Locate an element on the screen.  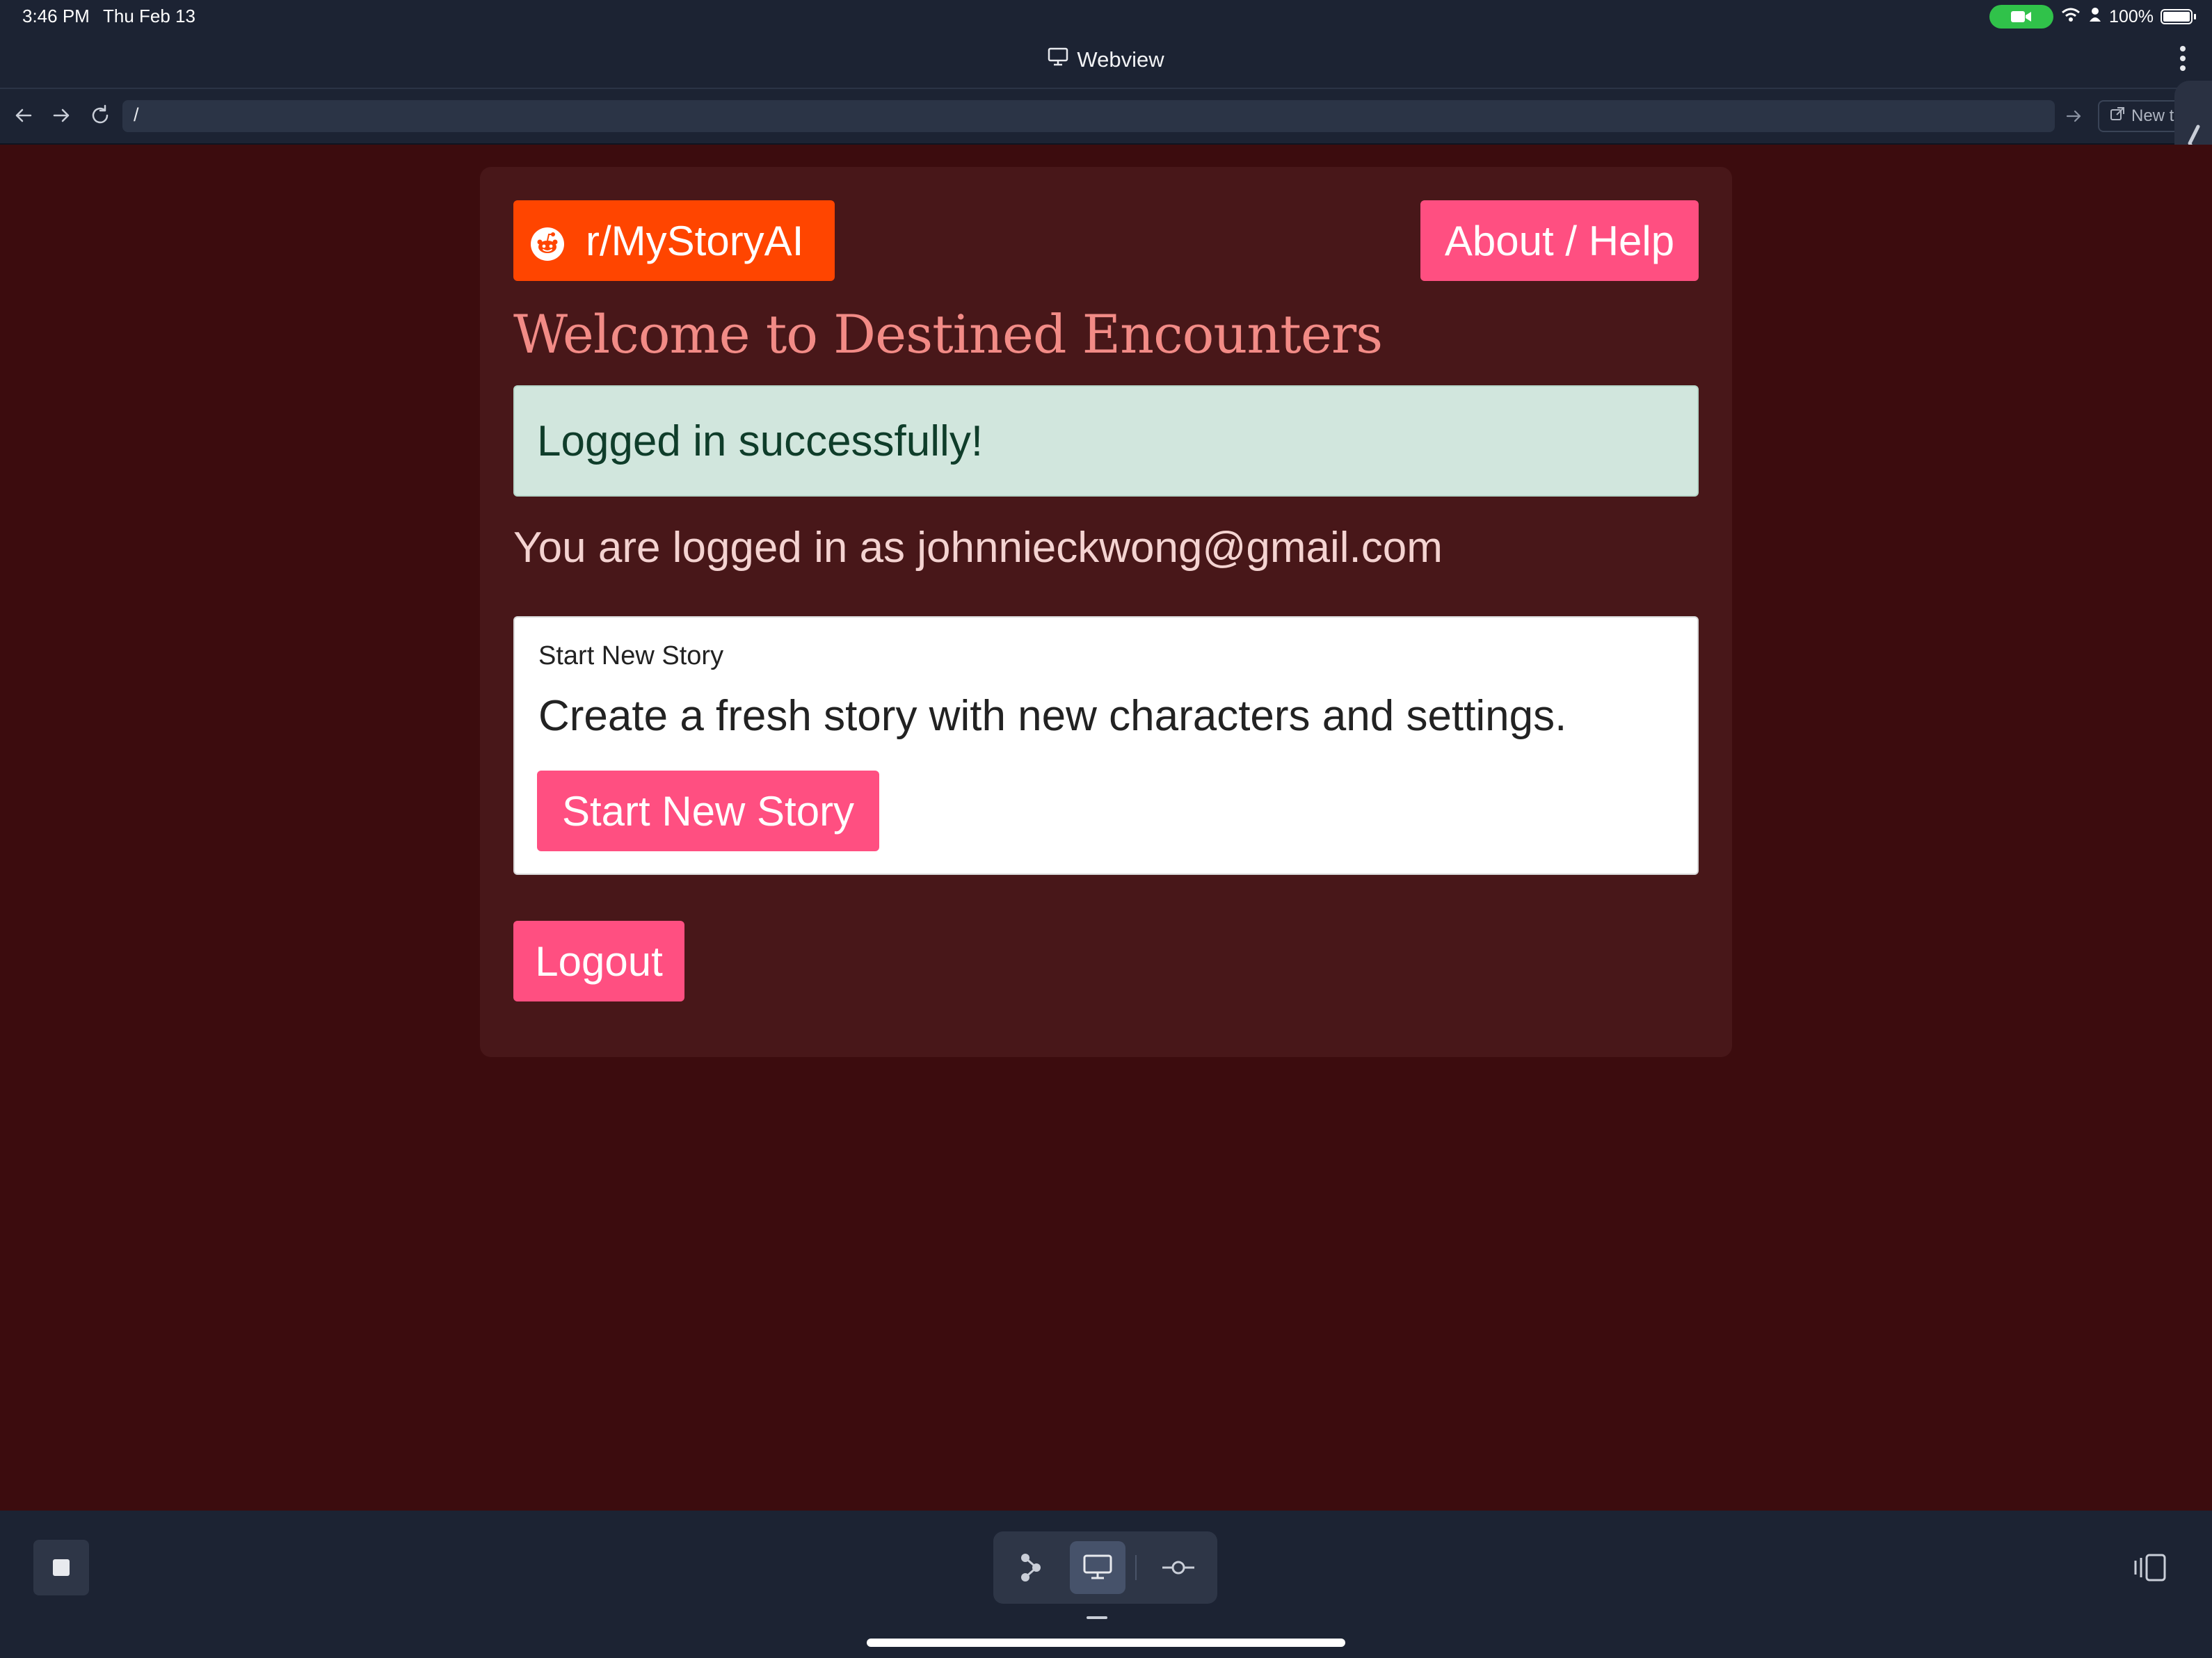
bottom-toolbar is located at coordinates (1106, 1584).